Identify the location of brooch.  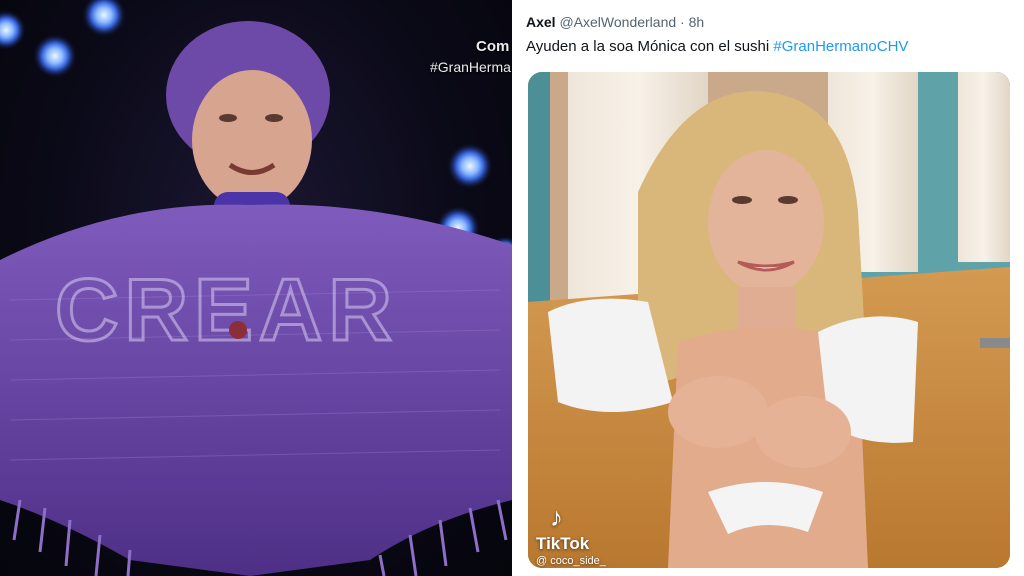
(238, 330).